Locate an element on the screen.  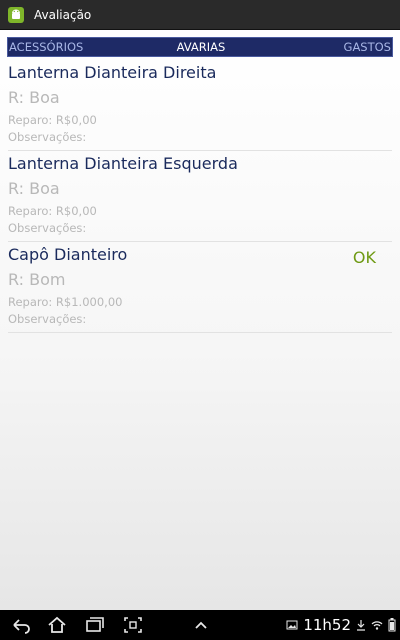
back-icon is located at coordinates (21, 625).